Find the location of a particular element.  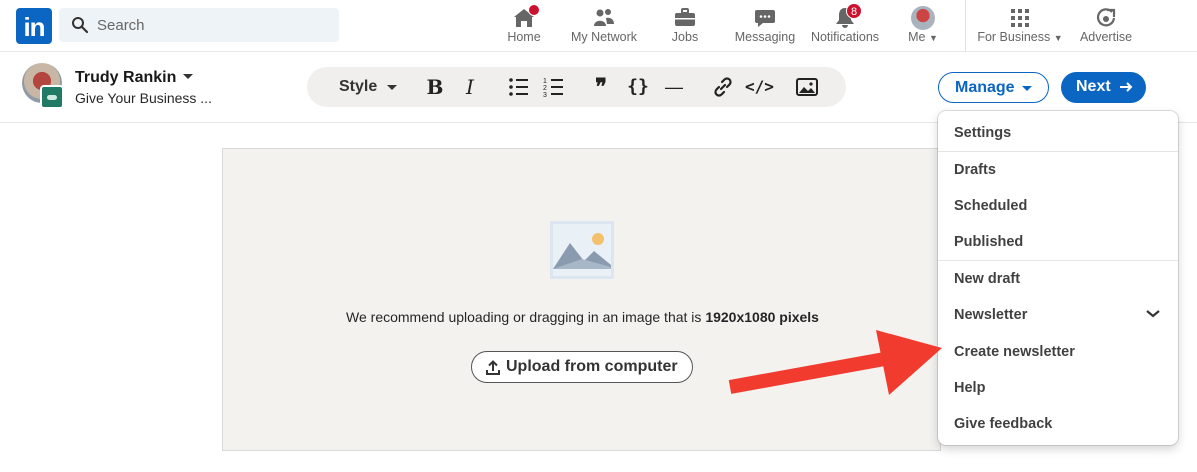

embed-button: </> is located at coordinates (759, 87).